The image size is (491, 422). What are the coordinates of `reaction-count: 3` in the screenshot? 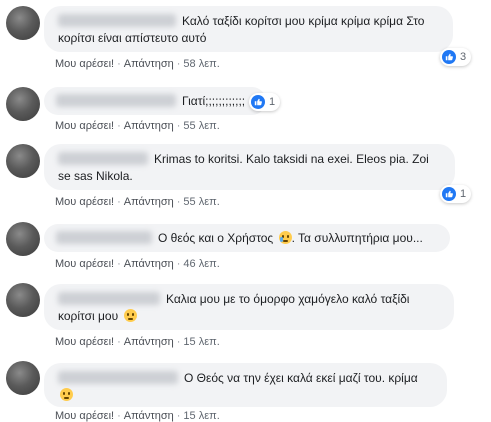 It's located at (456, 57).